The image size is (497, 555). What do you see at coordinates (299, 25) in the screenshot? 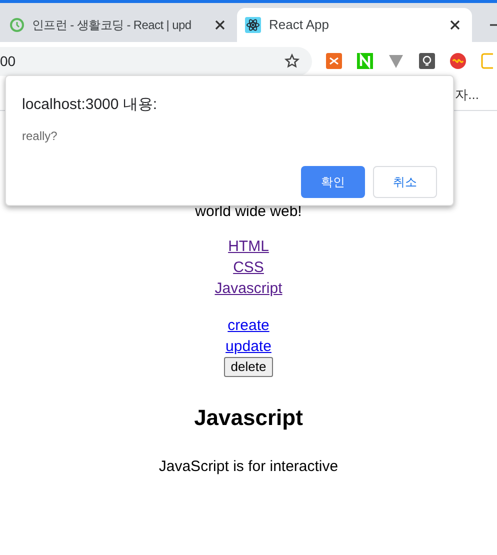
I see `tab-title: React App` at bounding box center [299, 25].